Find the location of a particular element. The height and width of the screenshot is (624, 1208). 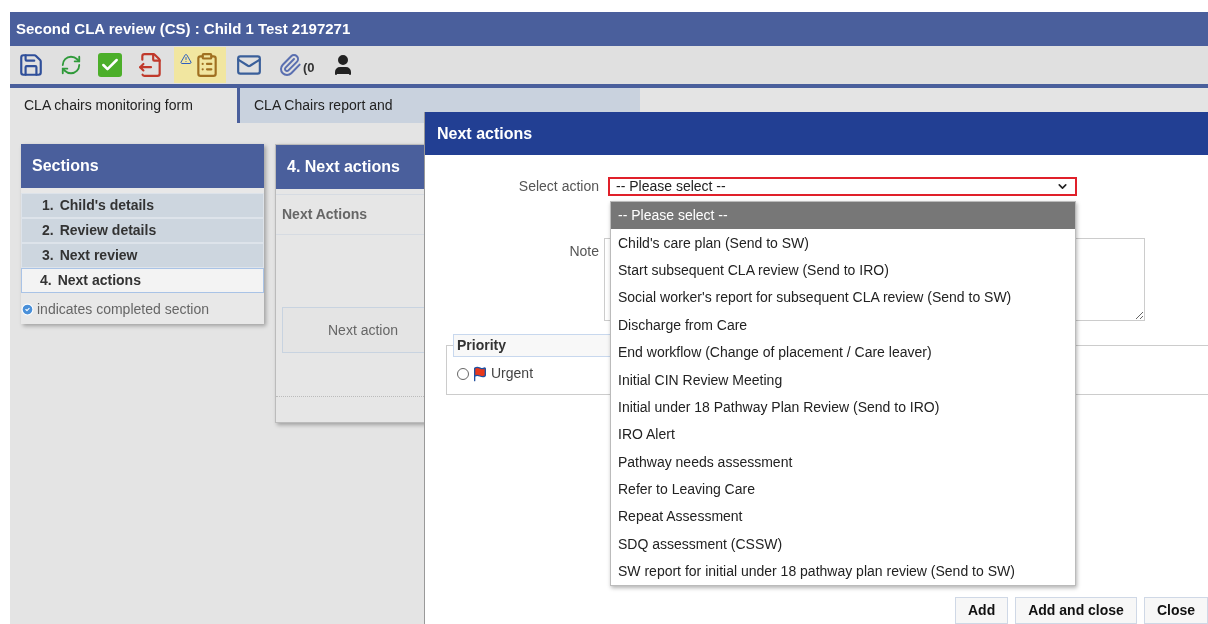

dropdown-option: Start subsequent CLA review (Send to IRO) is located at coordinates (843, 270).